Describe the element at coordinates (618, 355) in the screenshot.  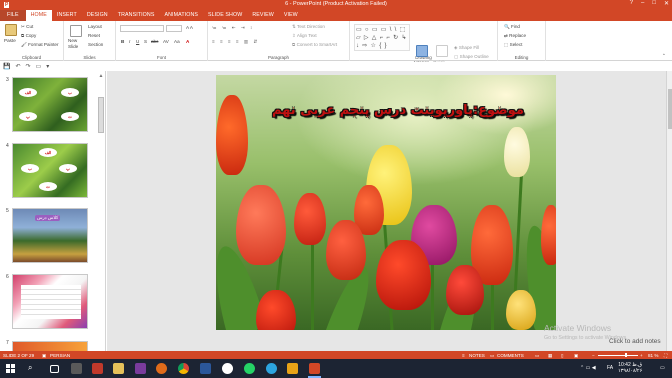
I see `zoom-slider` at that location.